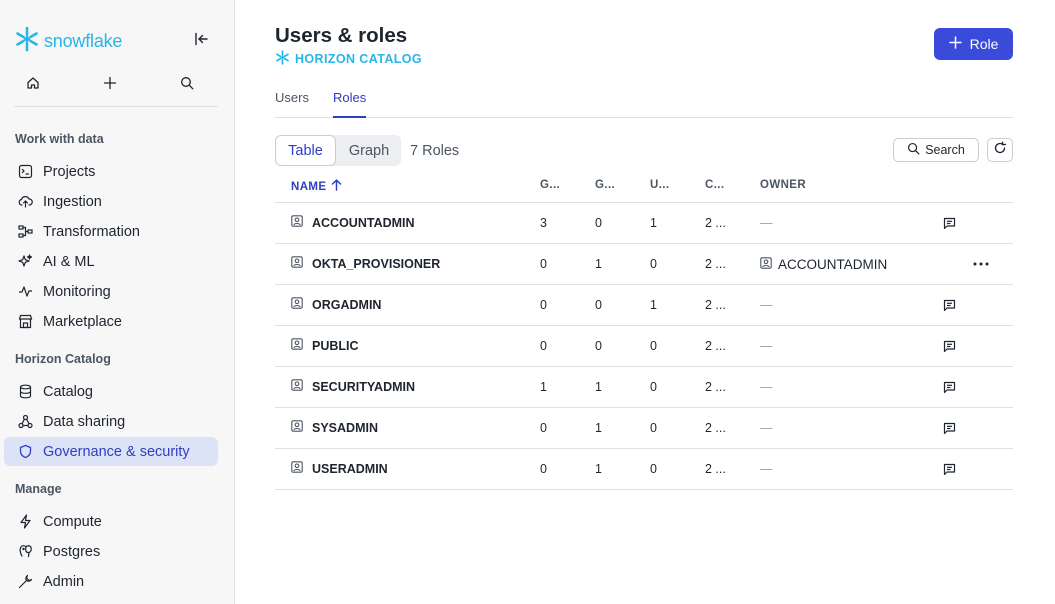  I want to click on shield-icon, so click(25, 452).